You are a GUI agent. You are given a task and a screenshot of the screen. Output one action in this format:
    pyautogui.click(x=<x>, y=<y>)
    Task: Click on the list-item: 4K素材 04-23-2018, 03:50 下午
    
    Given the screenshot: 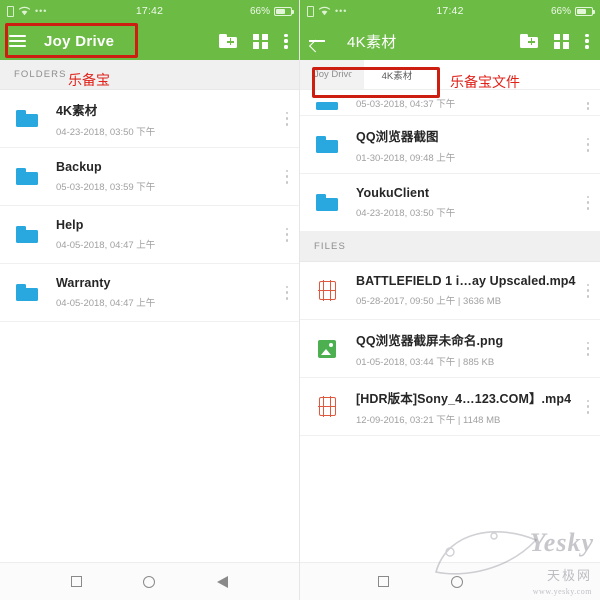 What is the action you would take?
    pyautogui.click(x=149, y=119)
    